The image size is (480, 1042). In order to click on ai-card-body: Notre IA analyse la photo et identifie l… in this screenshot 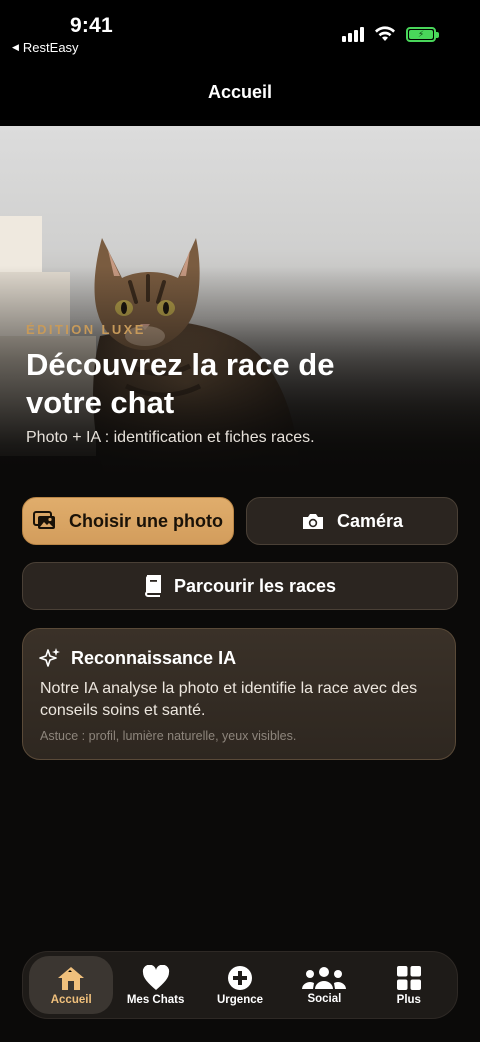, I will do `click(229, 699)`.